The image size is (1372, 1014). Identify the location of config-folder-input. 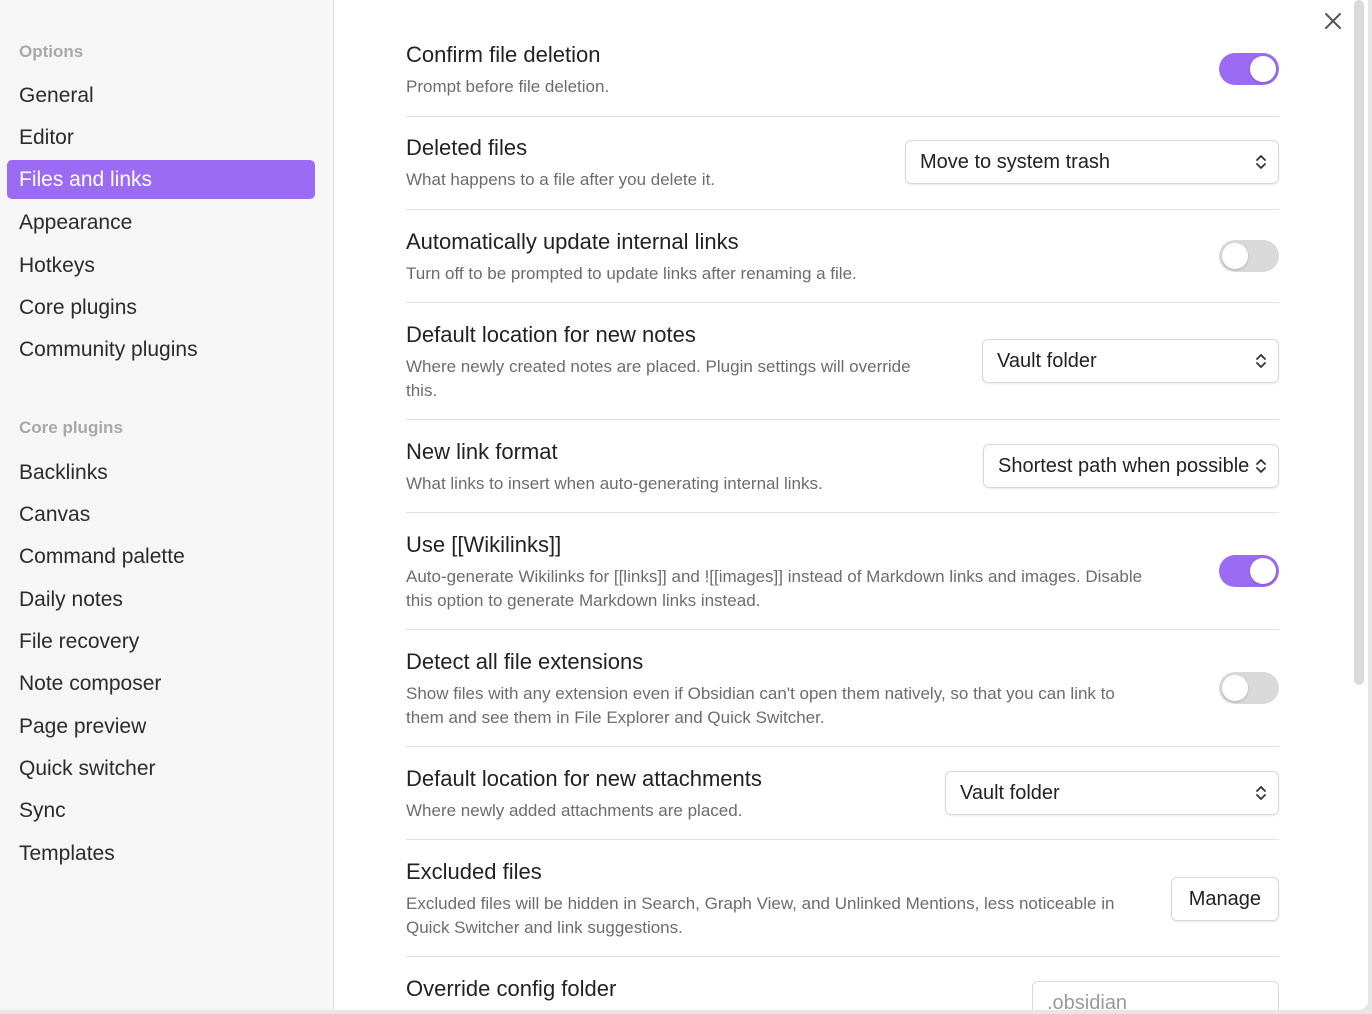
(1155, 995).